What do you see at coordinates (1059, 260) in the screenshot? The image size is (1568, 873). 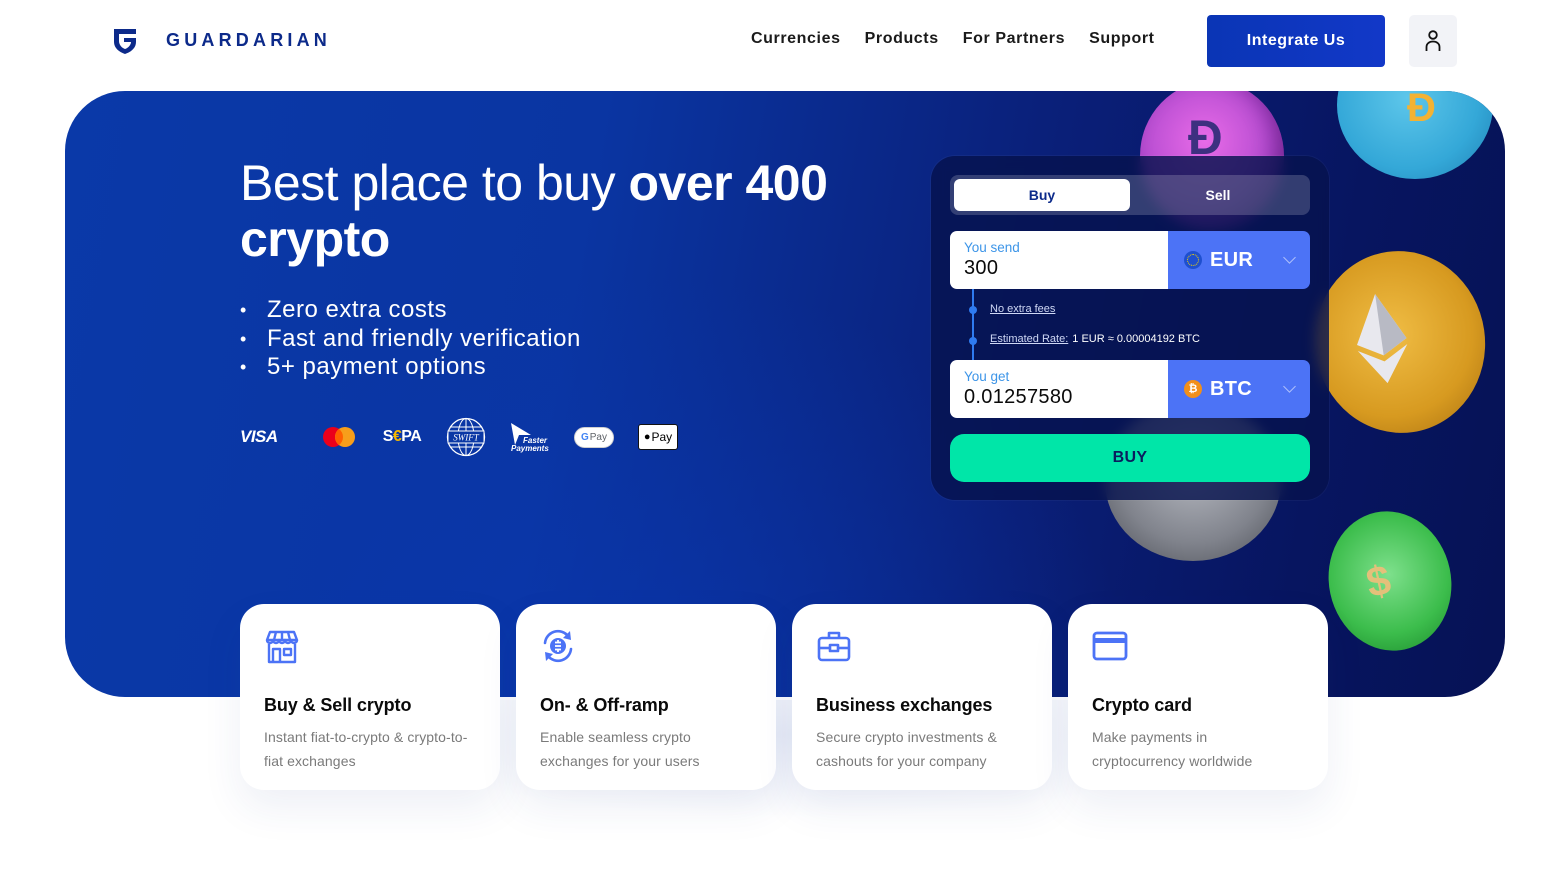 I see `send-amount-input: You send 300` at bounding box center [1059, 260].